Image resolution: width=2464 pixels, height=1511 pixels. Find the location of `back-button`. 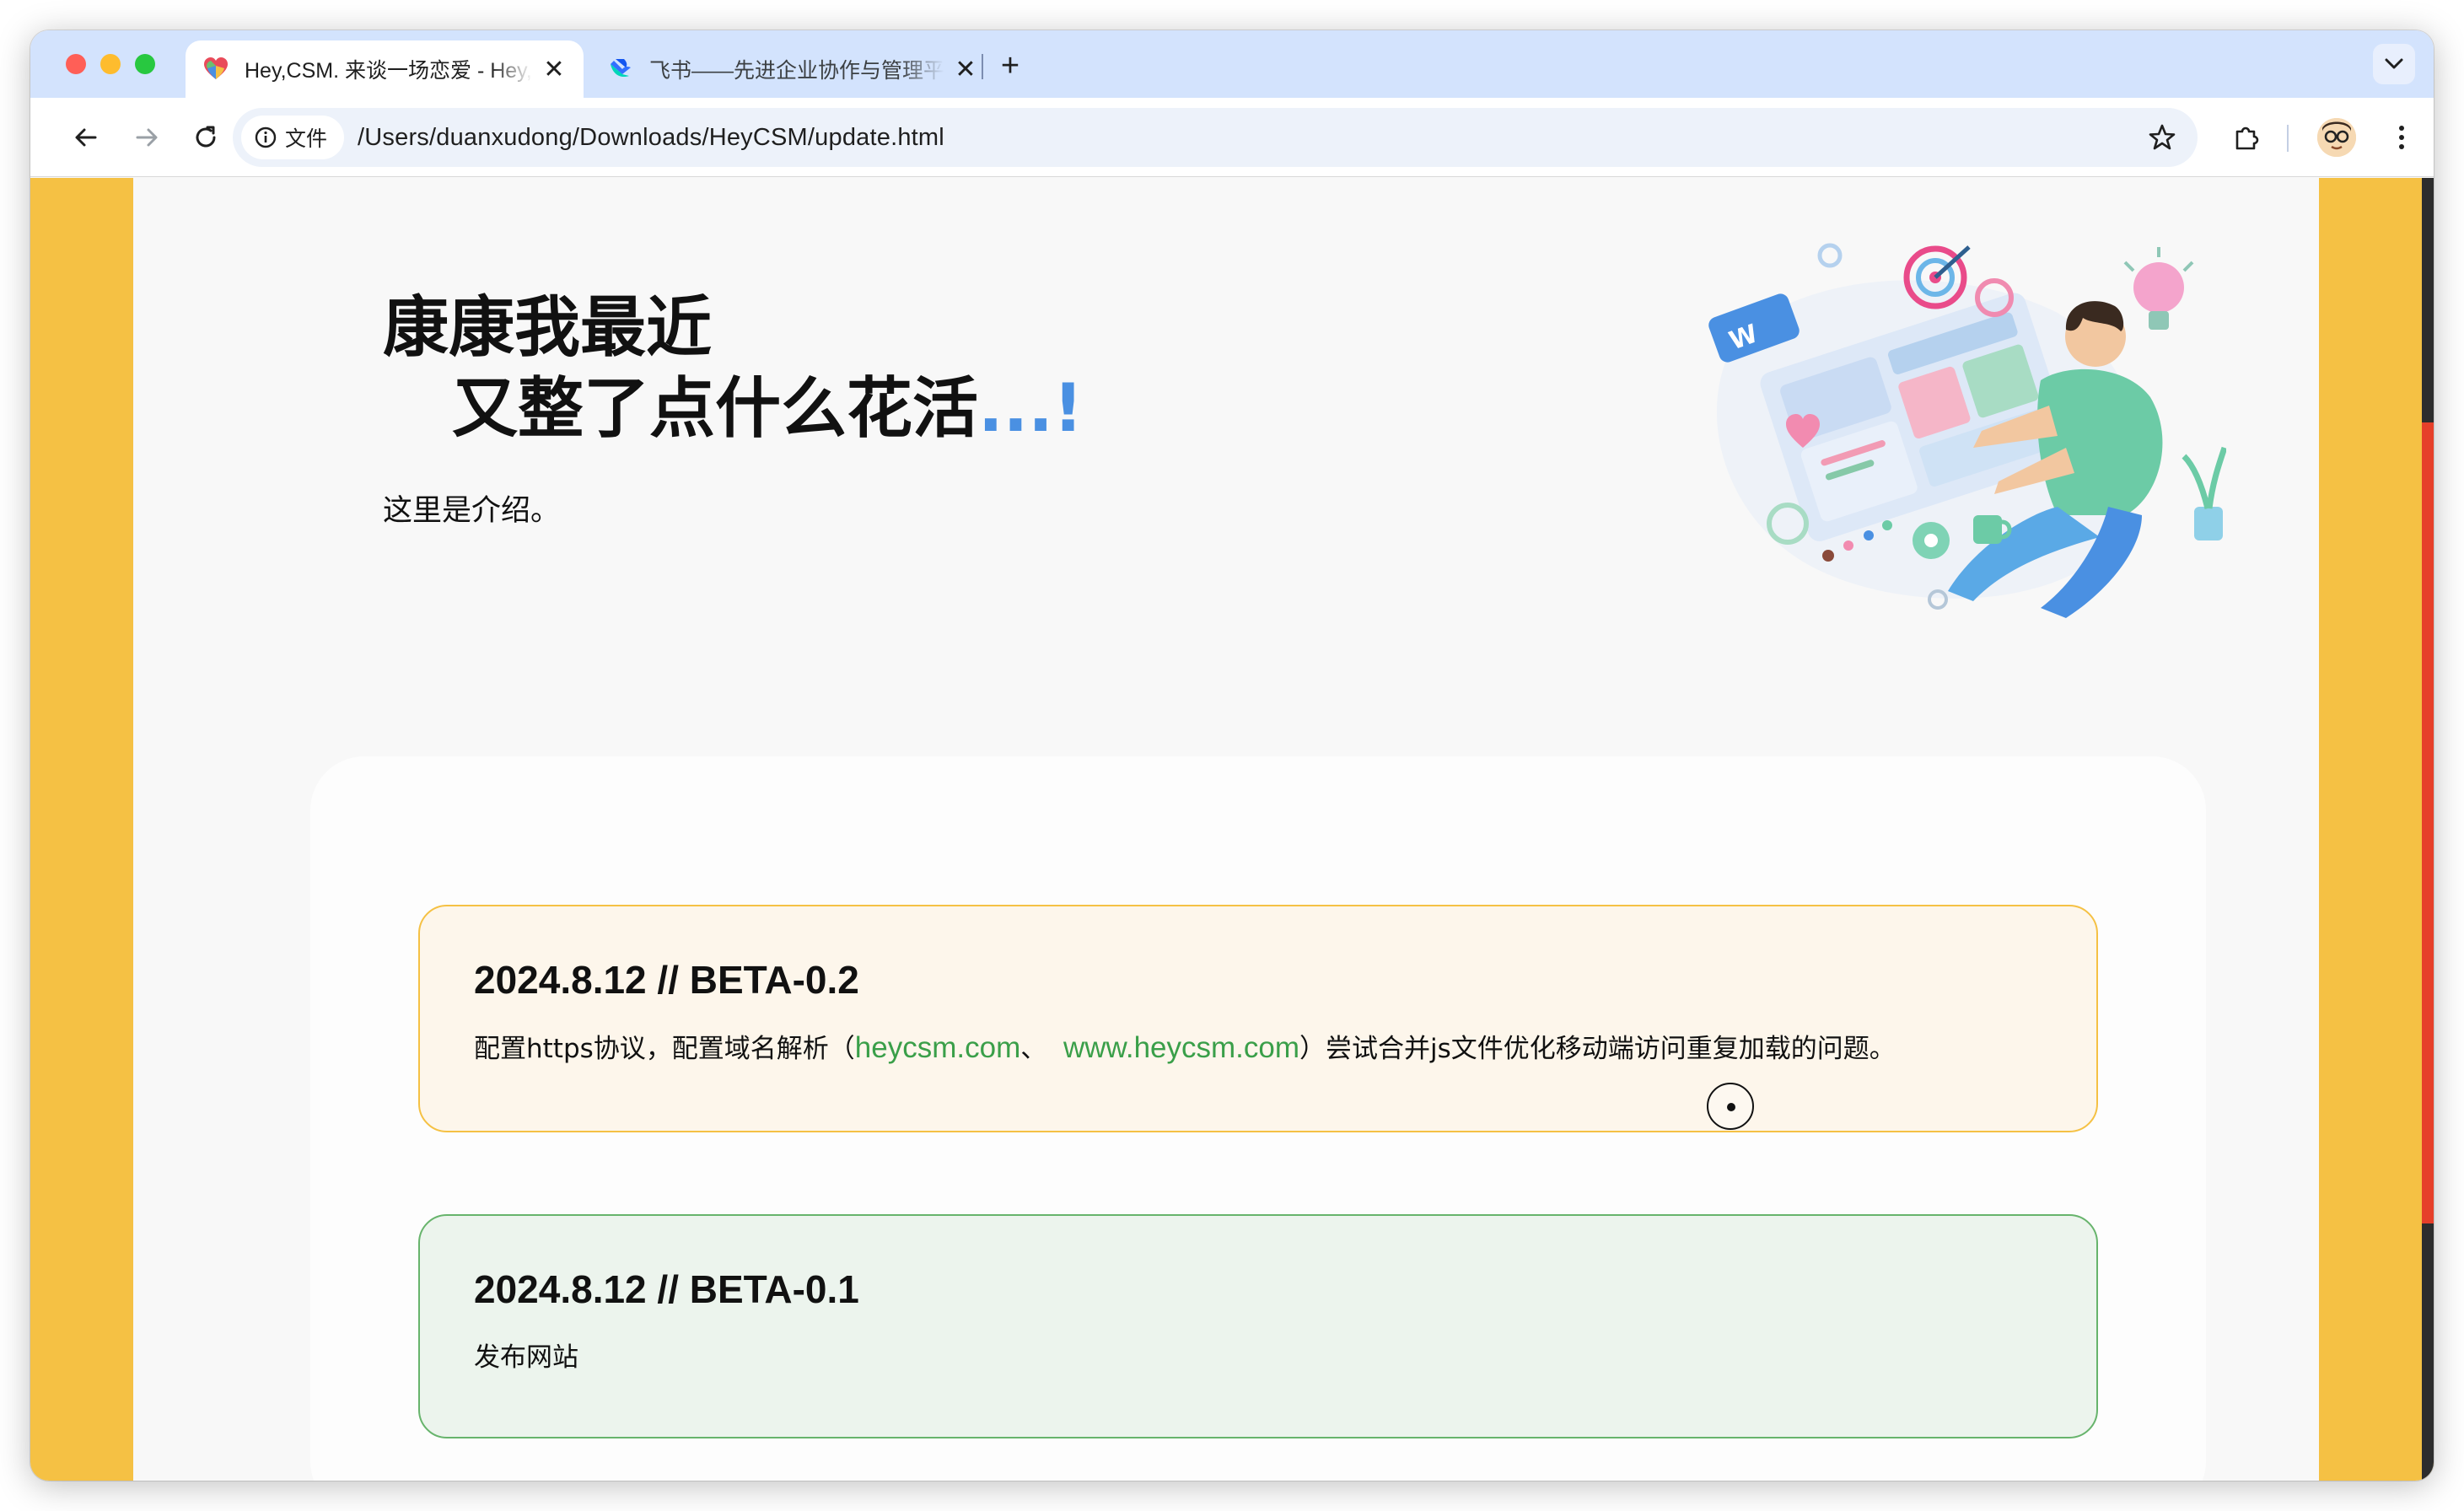

back-button is located at coordinates (86, 137).